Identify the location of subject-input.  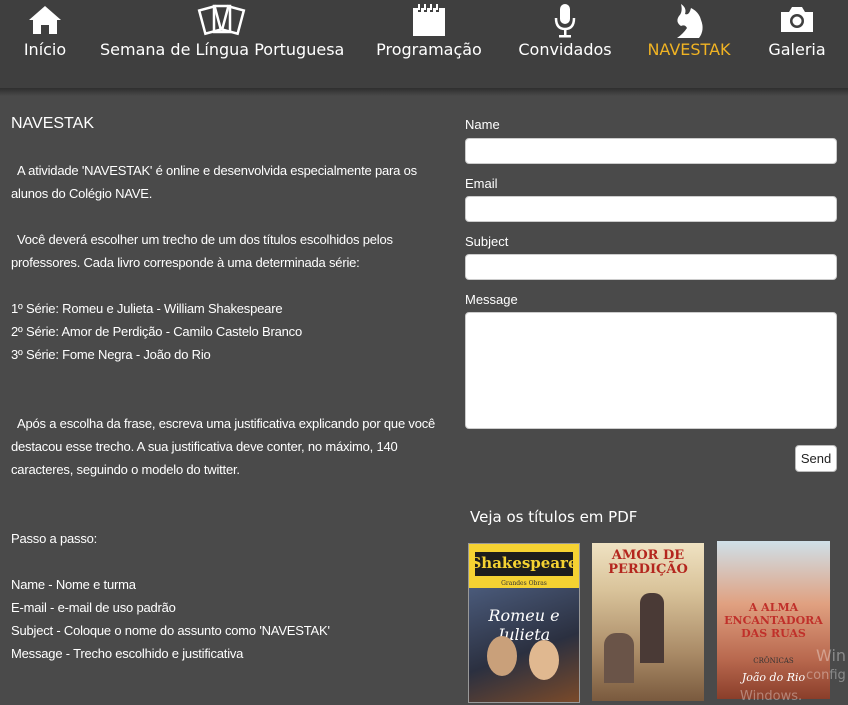
(651, 267).